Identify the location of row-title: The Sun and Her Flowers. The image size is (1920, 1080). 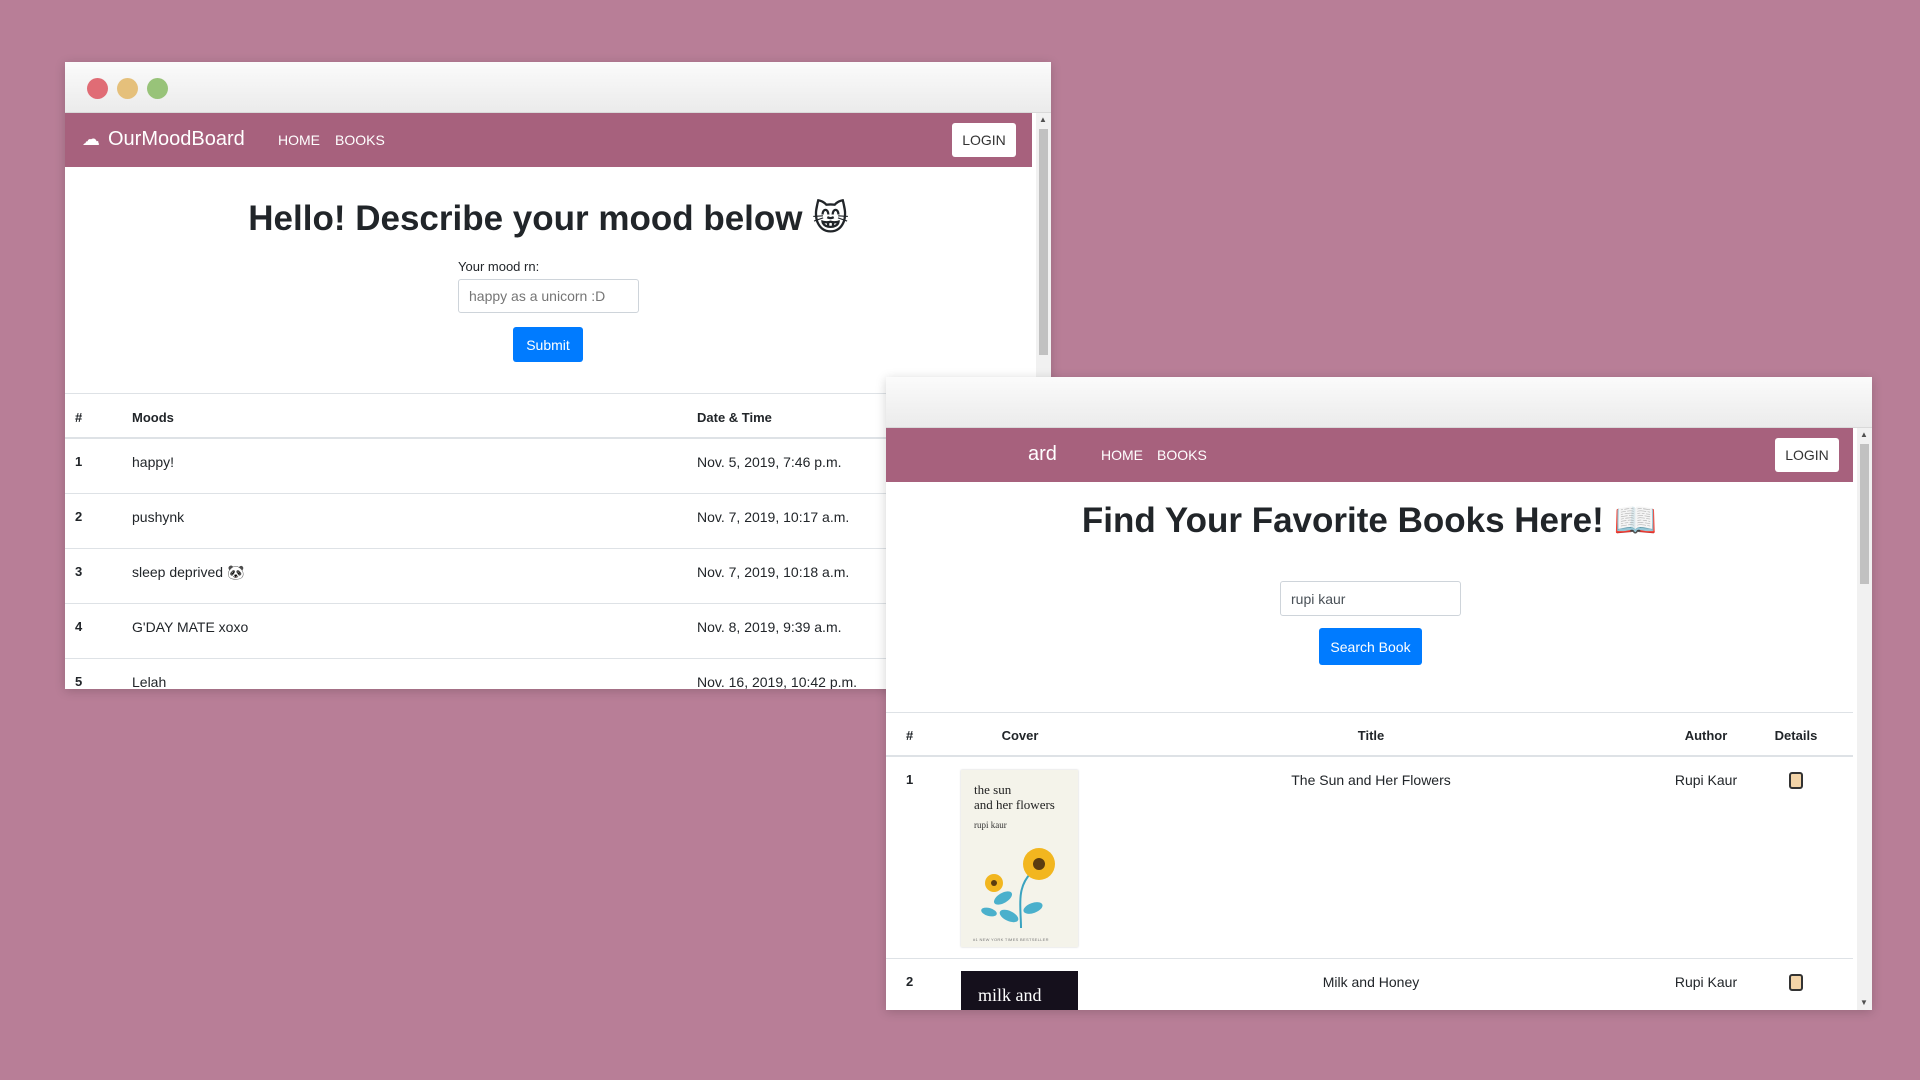
(1371, 780).